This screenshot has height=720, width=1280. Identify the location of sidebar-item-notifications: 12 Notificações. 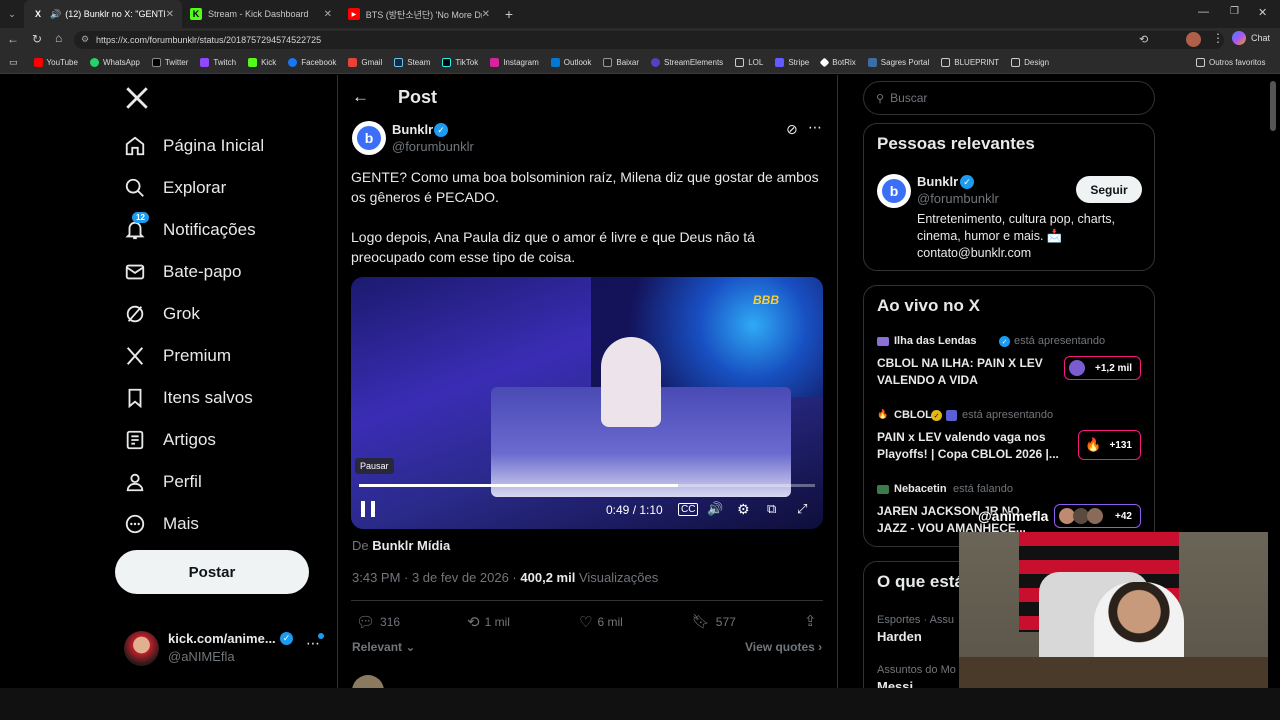
(190, 226).